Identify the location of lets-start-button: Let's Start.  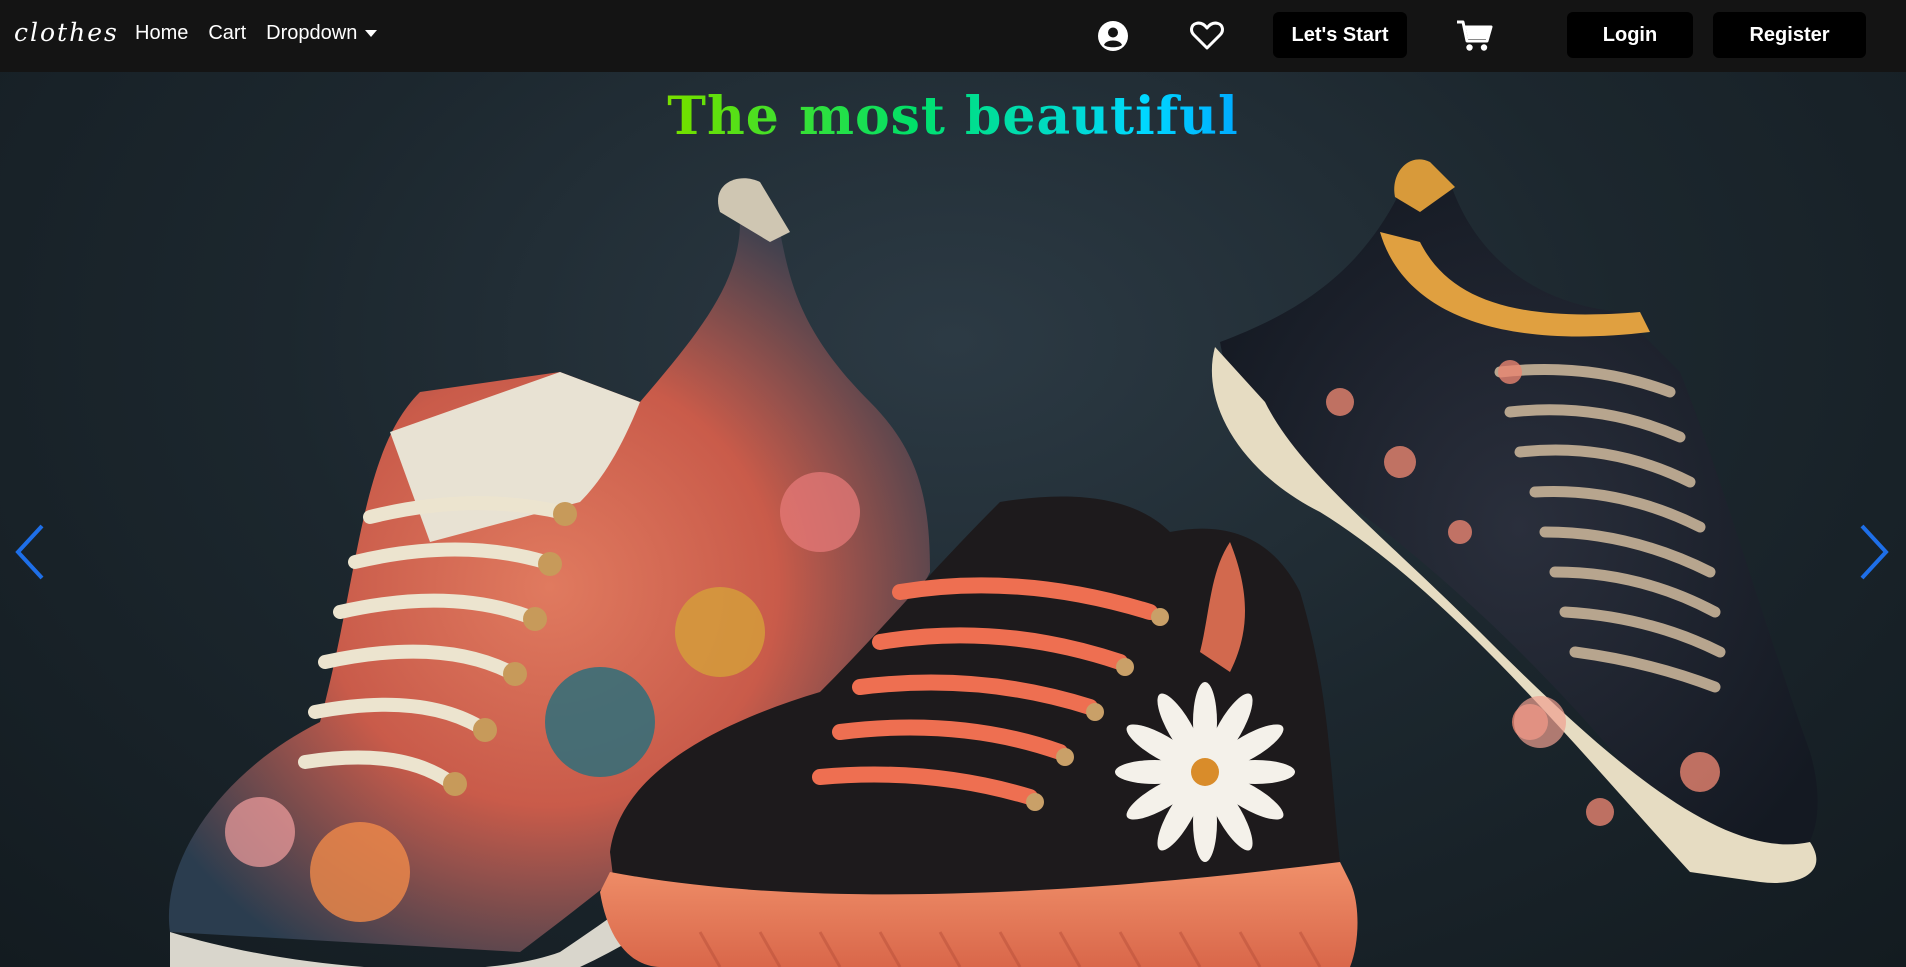
(1340, 35).